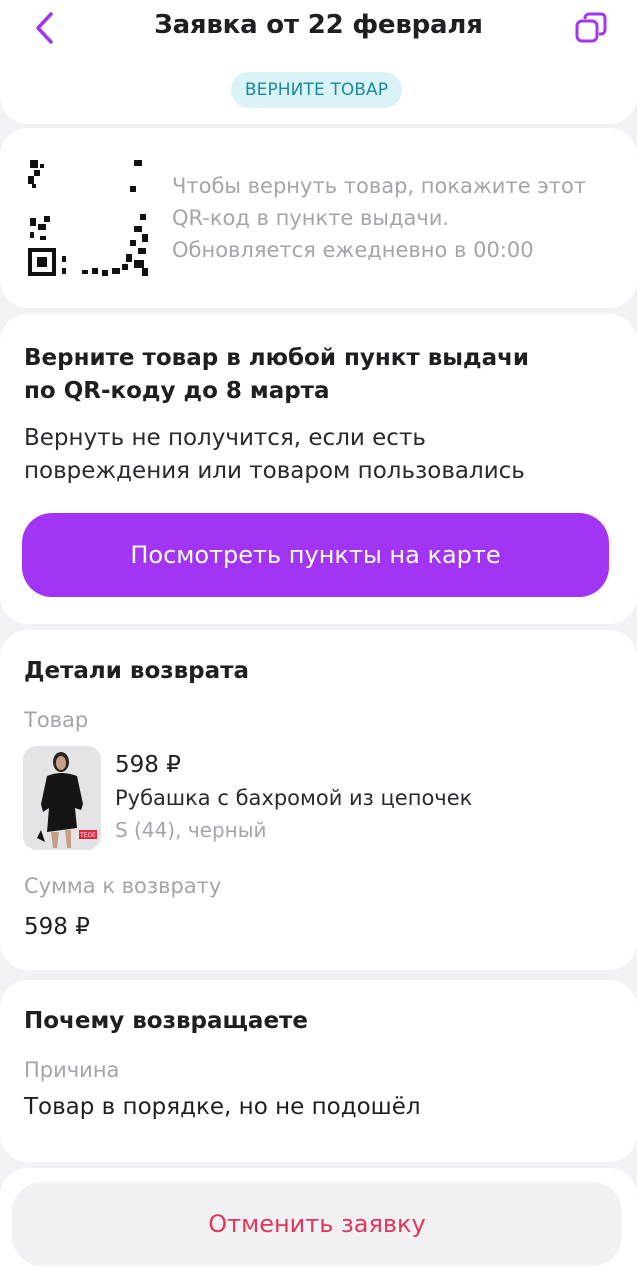 The width and height of the screenshot is (637, 1280). I want to click on reason-value: Товар в порядке, но не подошёл, so click(222, 1107).